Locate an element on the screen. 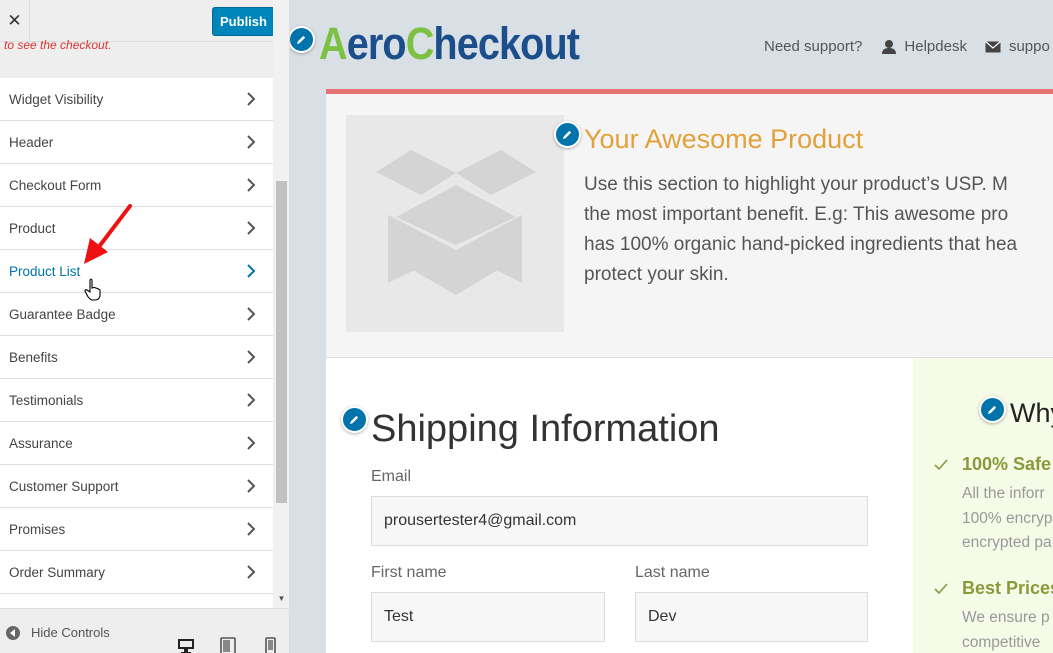 This screenshot has width=1053, height=653. section-label: Widget Visibility is located at coordinates (56, 99).